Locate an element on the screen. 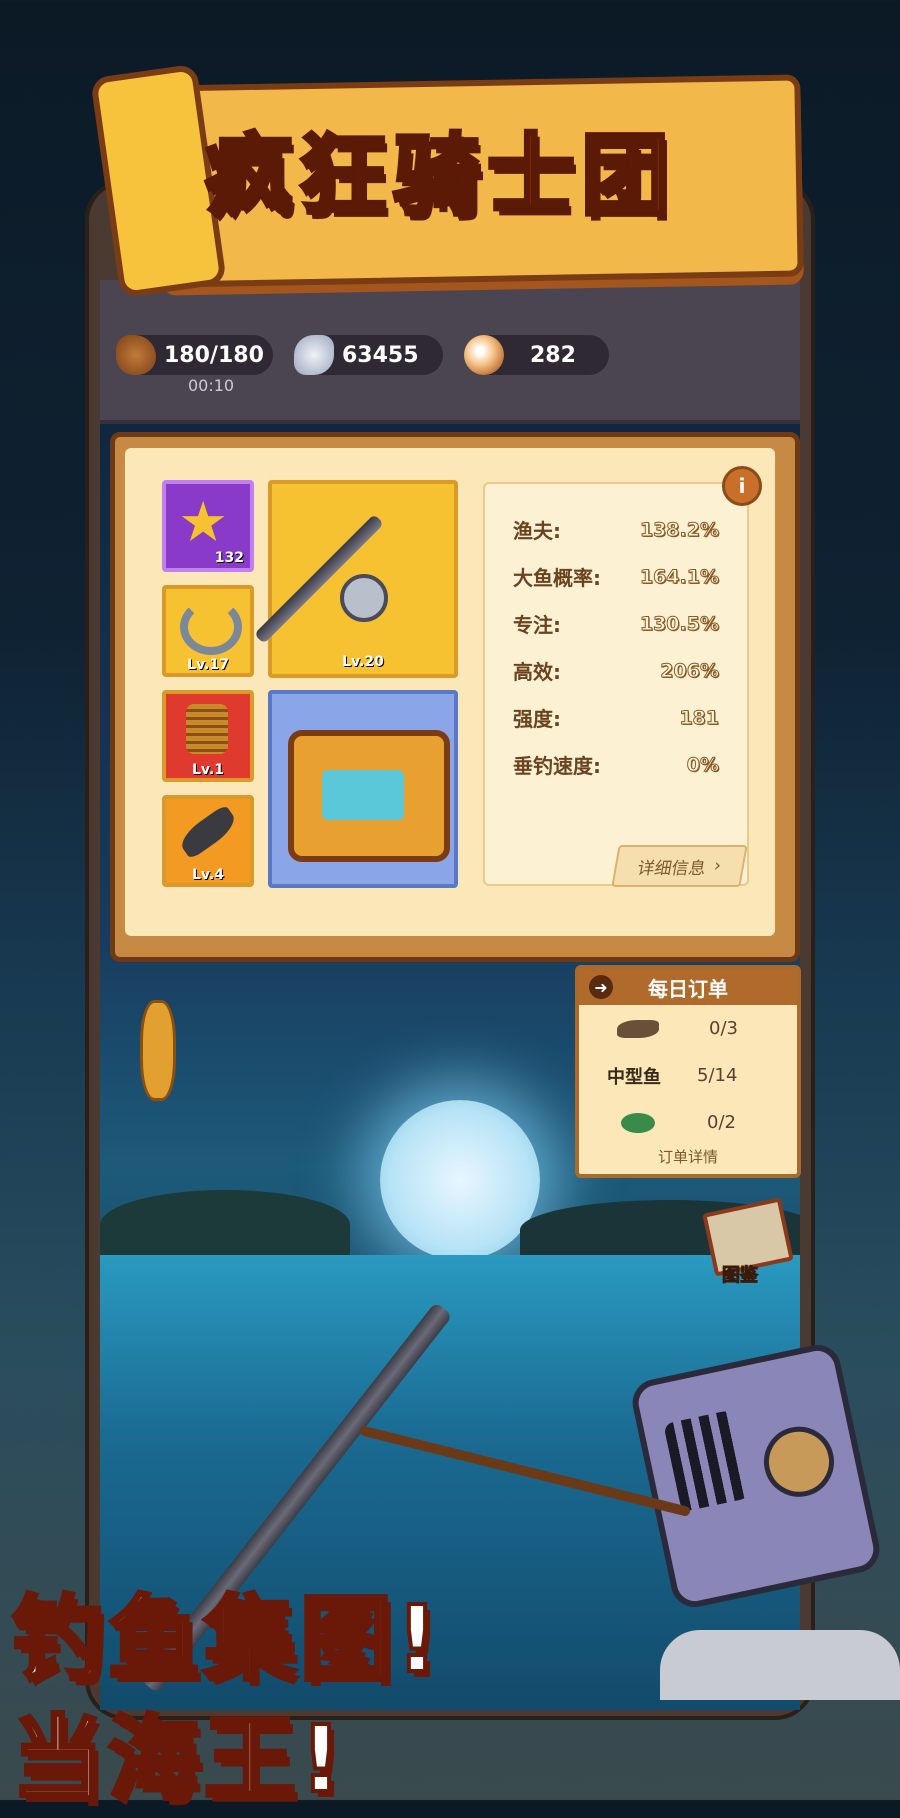 The image size is (900, 1818). stat-label: 专注: is located at coordinates (537, 625).